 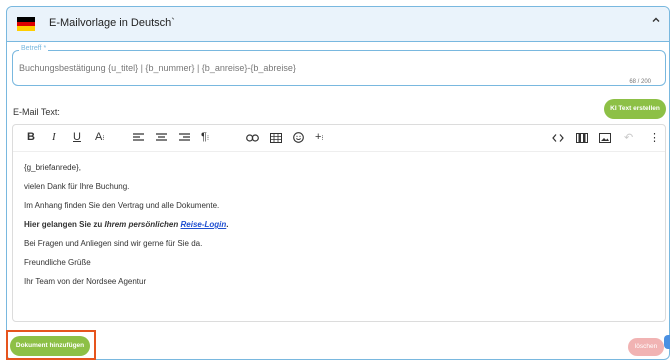 What do you see at coordinates (276, 138) in the screenshot?
I see `table-icon` at bounding box center [276, 138].